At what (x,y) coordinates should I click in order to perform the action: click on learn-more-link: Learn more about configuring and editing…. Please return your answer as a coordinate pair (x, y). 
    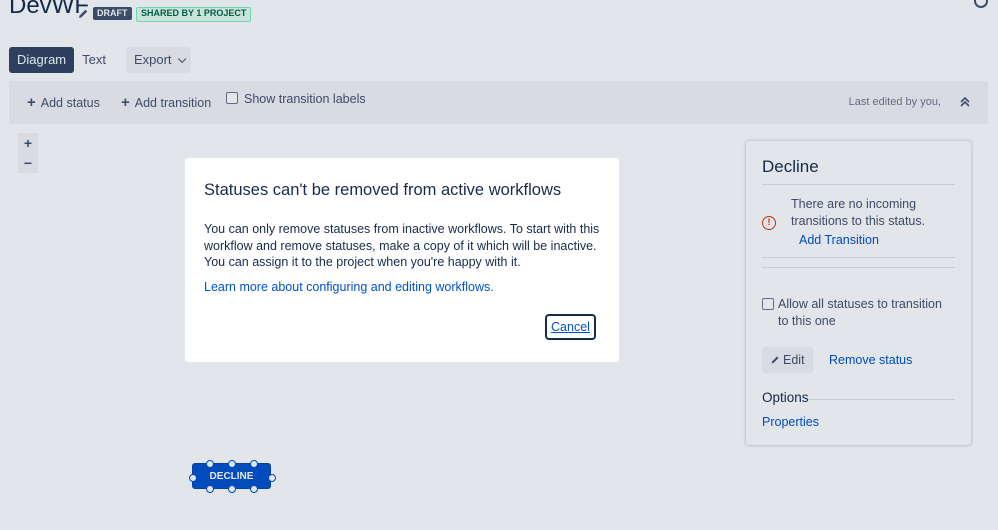
    Looking at the image, I should click on (349, 287).